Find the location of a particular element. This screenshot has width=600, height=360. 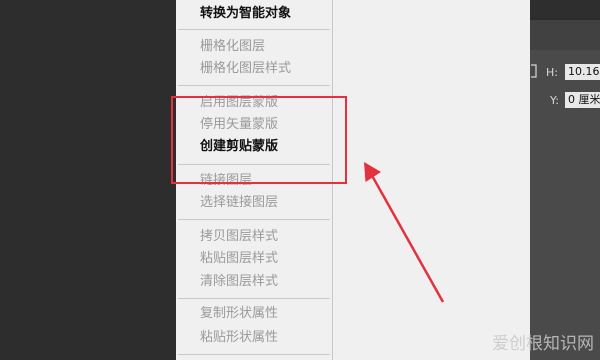

right-panel-top-bar is located at coordinates (565, 9).